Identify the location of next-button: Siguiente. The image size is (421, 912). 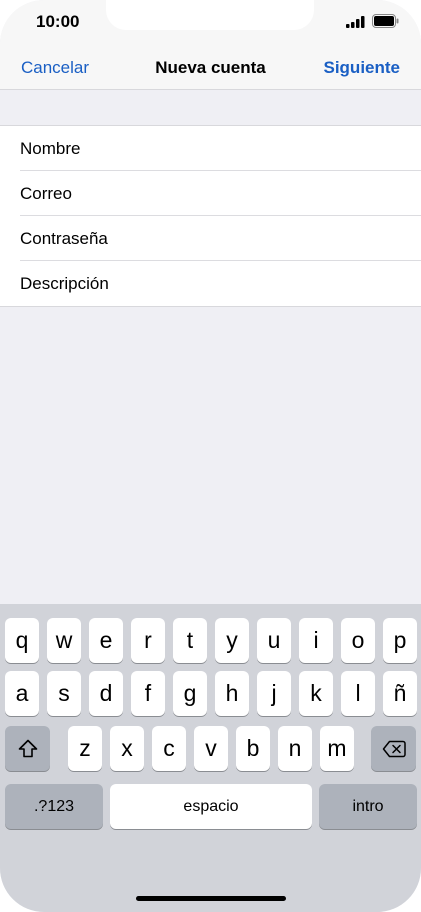
(361, 68).